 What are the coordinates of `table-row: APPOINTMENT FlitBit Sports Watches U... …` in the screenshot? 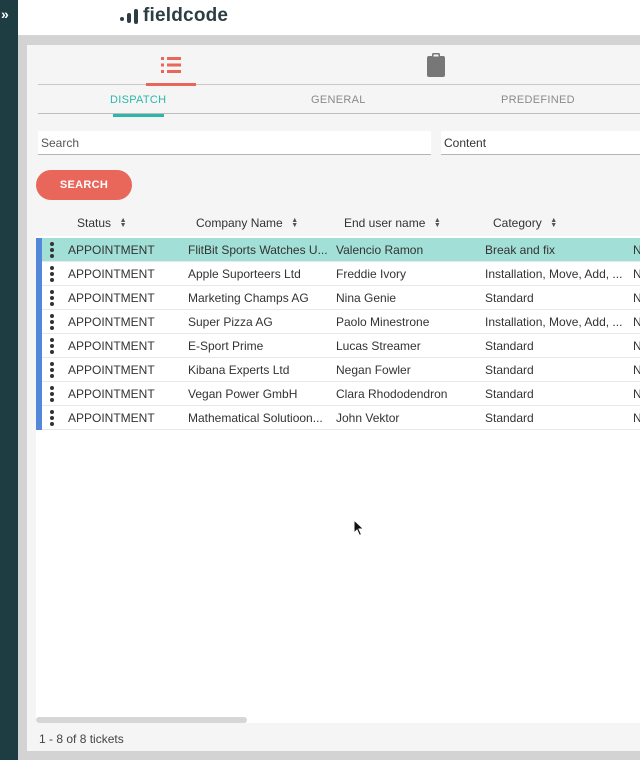 It's located at (338, 250).